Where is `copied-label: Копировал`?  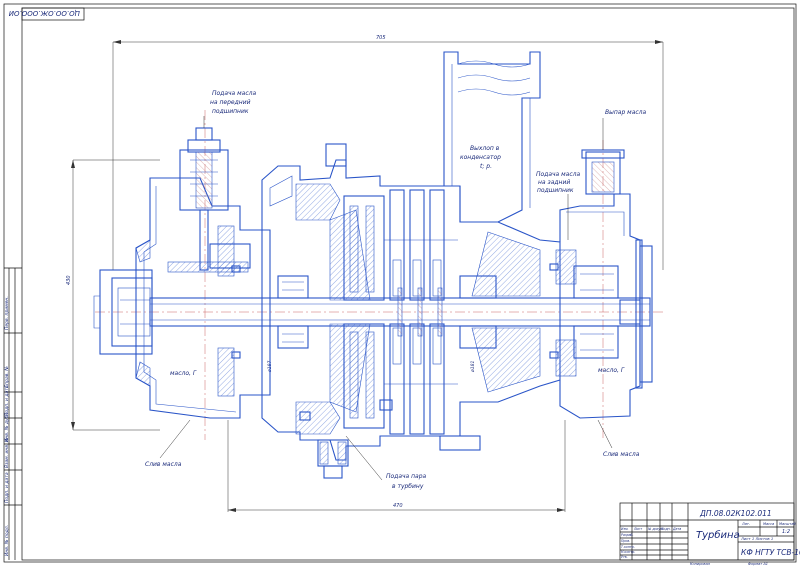
copied-label: Копировал is located at coordinates (700, 564).